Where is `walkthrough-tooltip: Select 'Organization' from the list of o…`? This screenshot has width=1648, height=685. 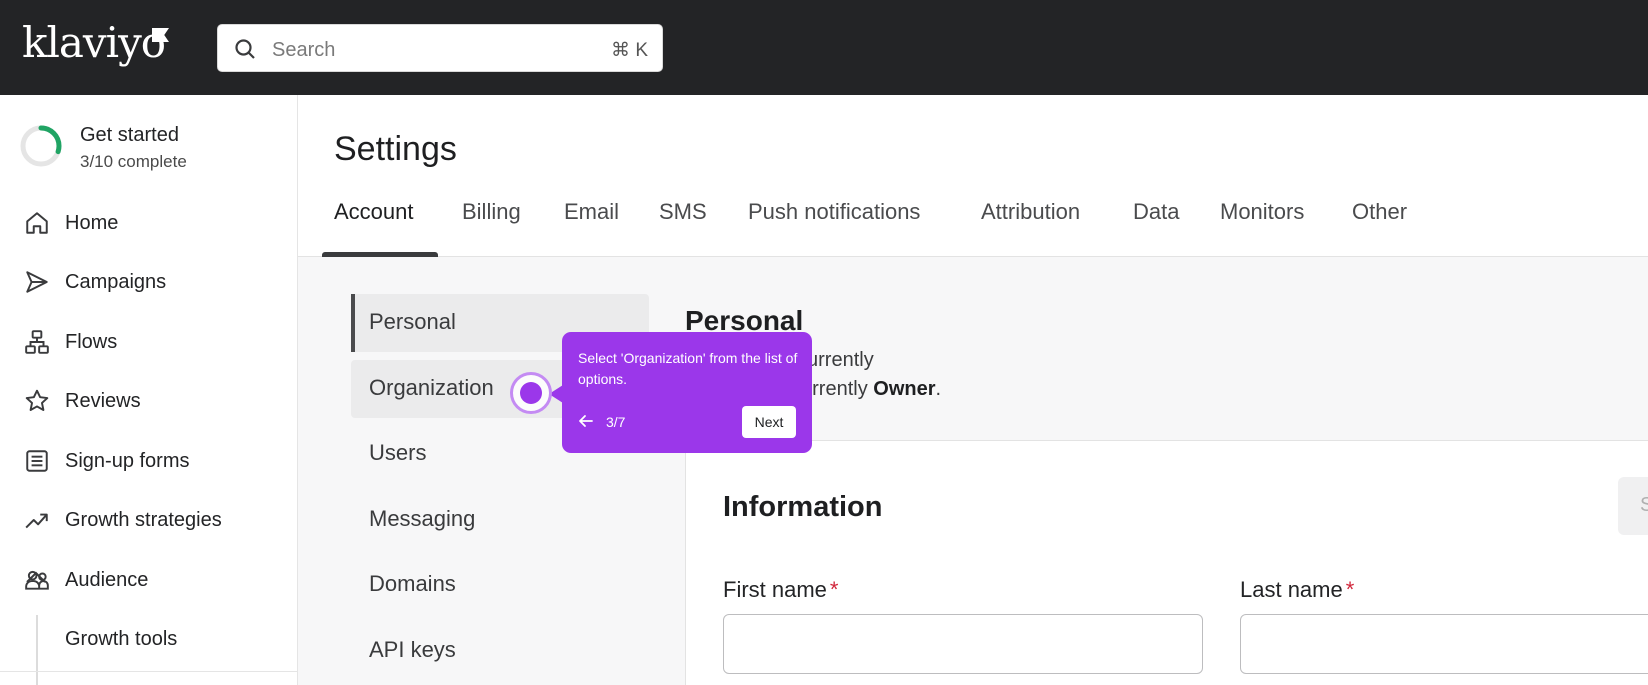 walkthrough-tooltip: Select 'Organization' from the list of o… is located at coordinates (687, 392).